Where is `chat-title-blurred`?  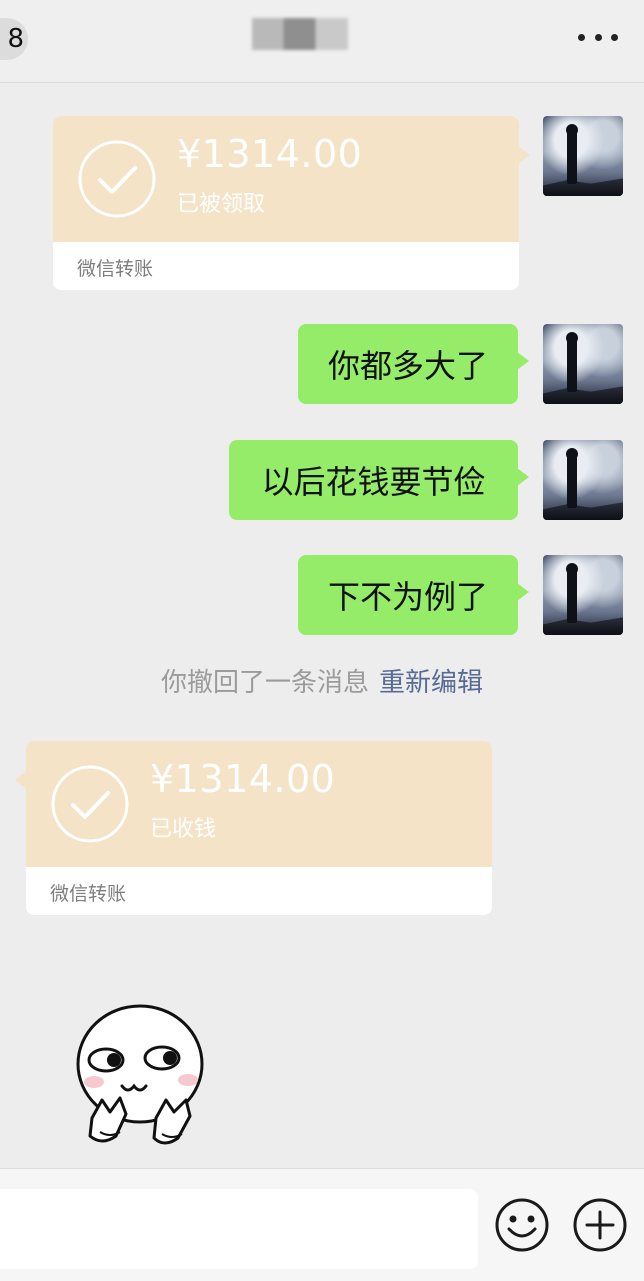 chat-title-blurred is located at coordinates (300, 34).